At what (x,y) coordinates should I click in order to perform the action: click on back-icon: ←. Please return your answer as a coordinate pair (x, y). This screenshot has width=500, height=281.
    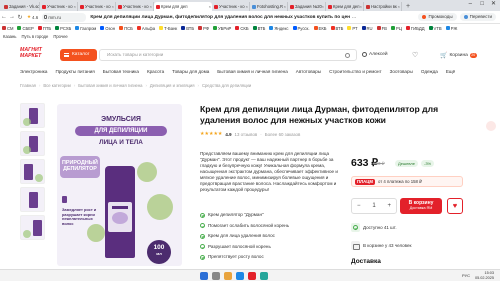
    Looking at the image, I should click on (4, 17).